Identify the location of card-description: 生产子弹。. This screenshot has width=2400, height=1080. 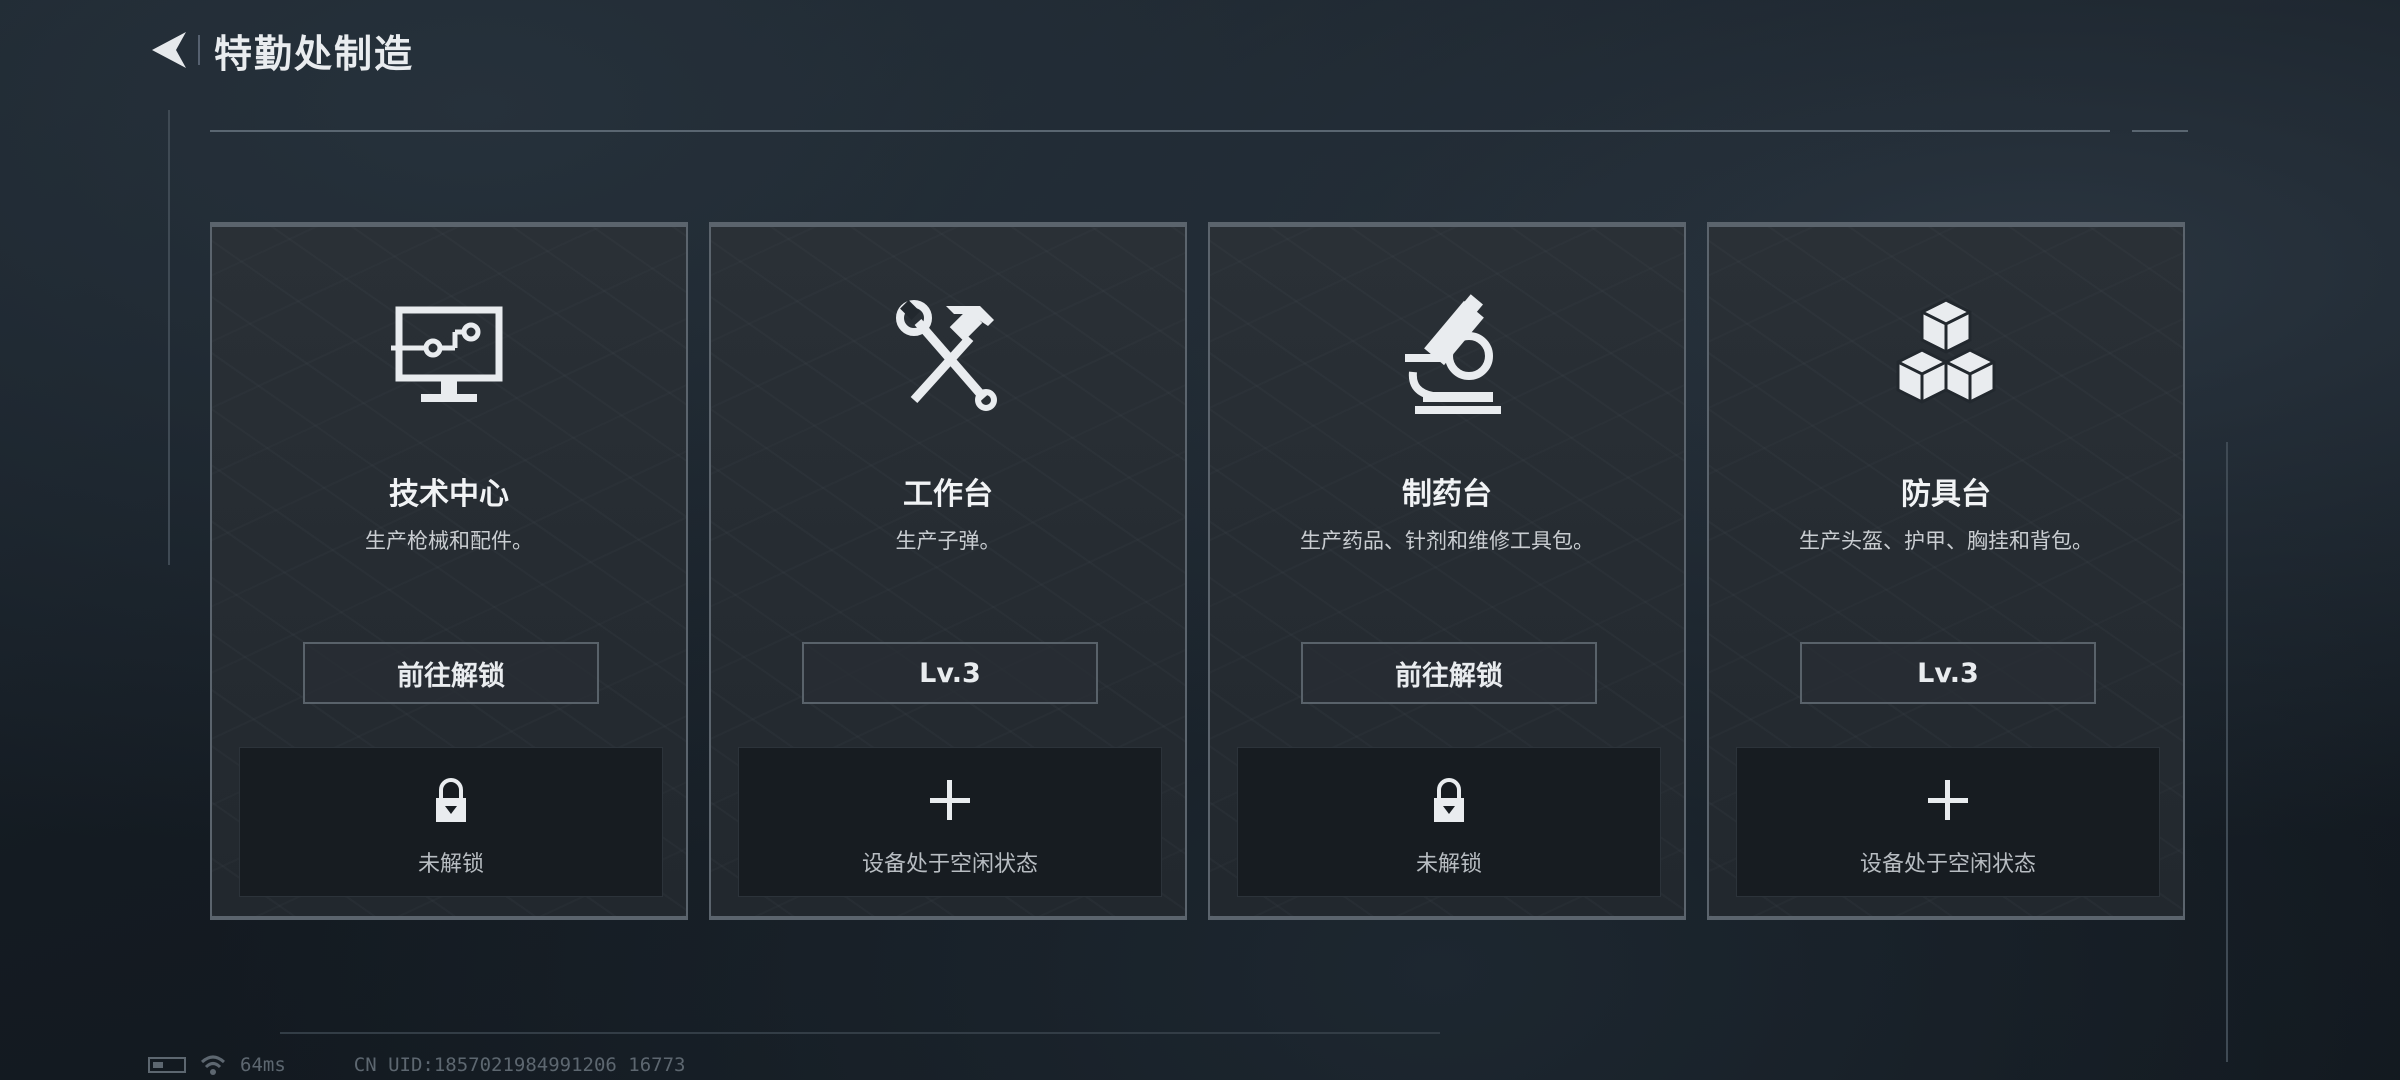
(948, 541).